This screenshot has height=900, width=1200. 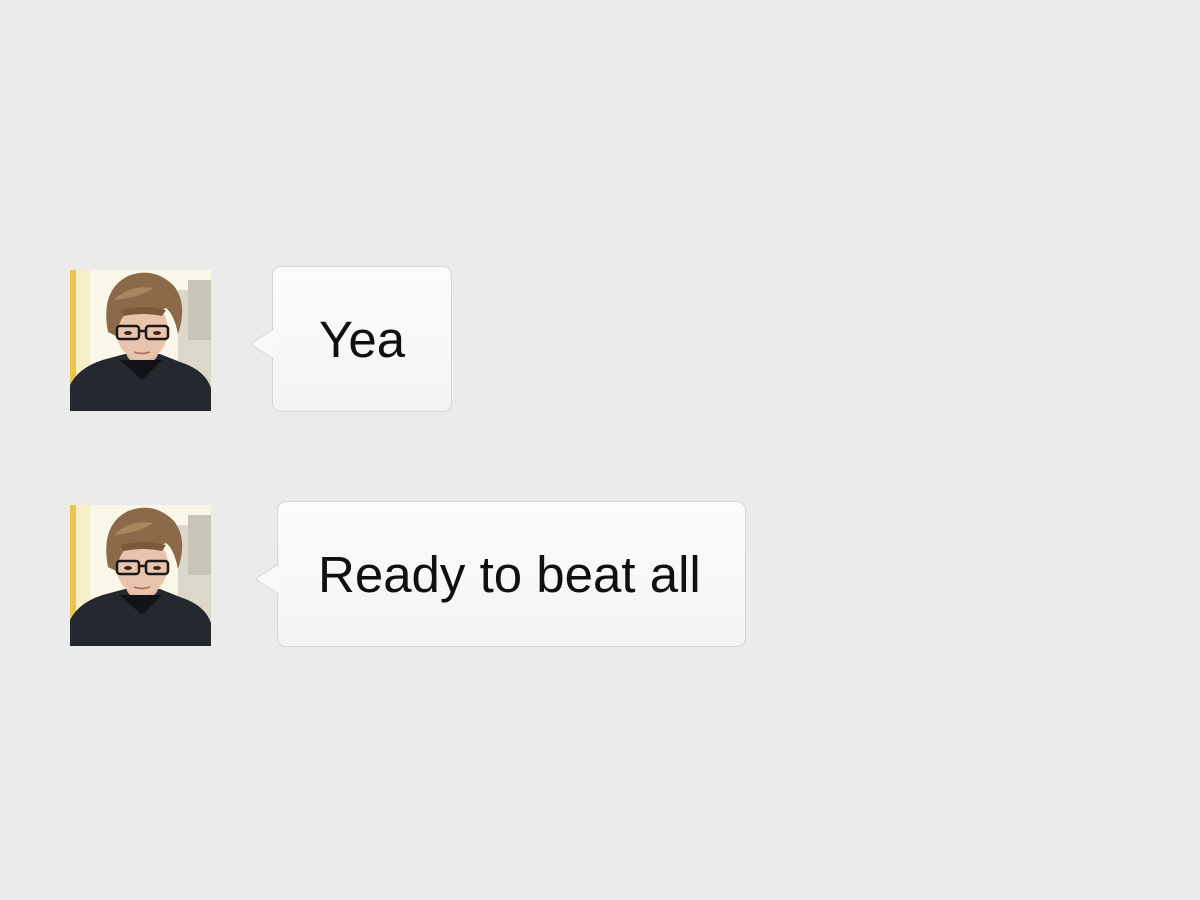 I want to click on message-bubble: Yea, so click(x=352, y=339).